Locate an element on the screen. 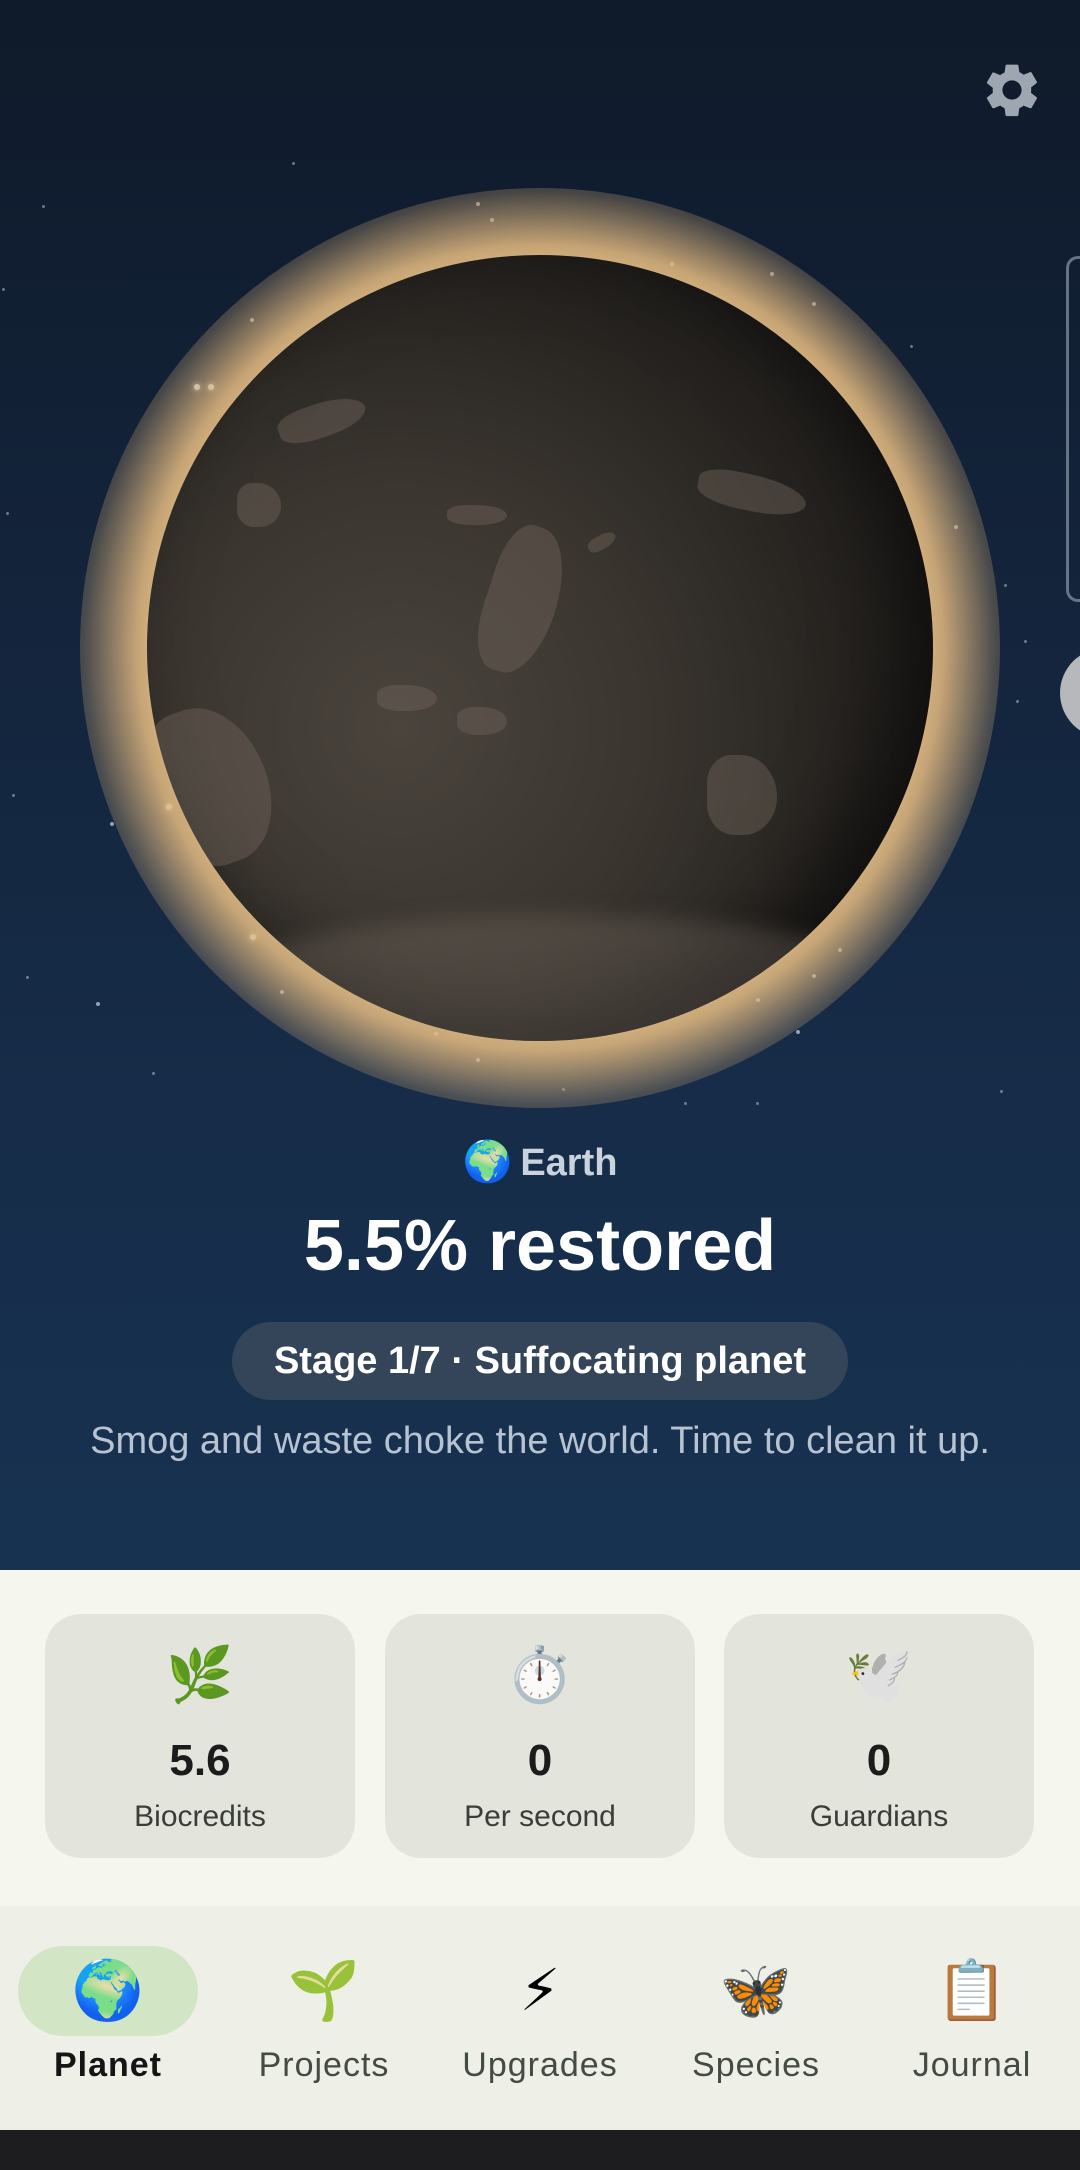 This screenshot has height=2170, width=1080. stat-label: Biocredits is located at coordinates (200, 1816).